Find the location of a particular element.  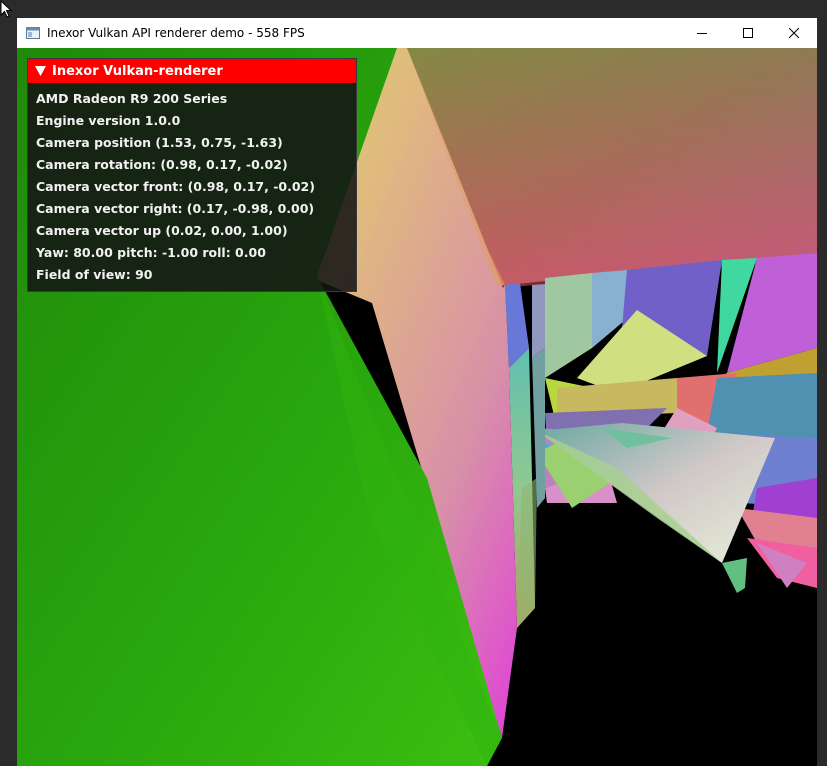

minimize-button is located at coordinates (702, 33).